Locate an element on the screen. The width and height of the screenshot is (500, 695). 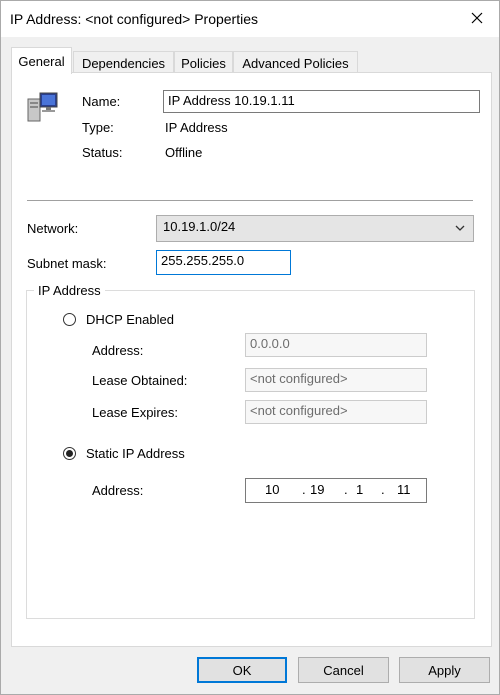
lease-expires-field: <not configured> is located at coordinates (336, 412).